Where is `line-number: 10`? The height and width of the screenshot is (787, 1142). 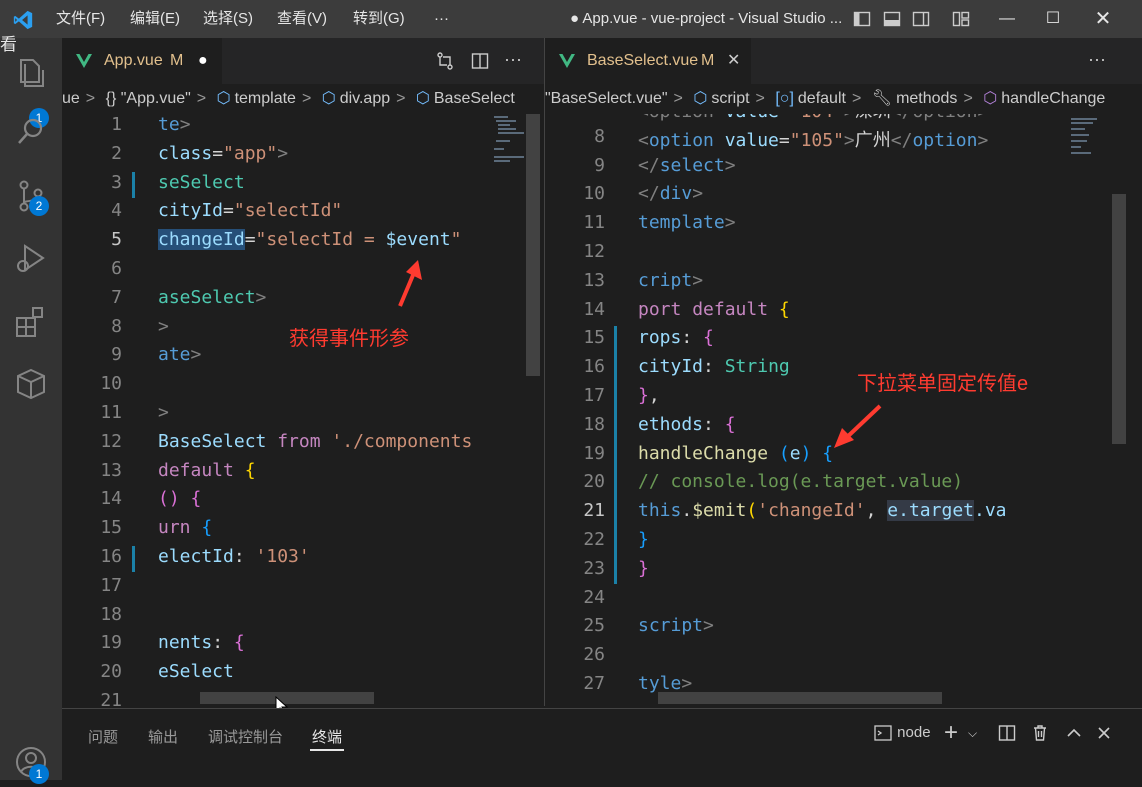 line-number: 10 is located at coordinates (111, 384).